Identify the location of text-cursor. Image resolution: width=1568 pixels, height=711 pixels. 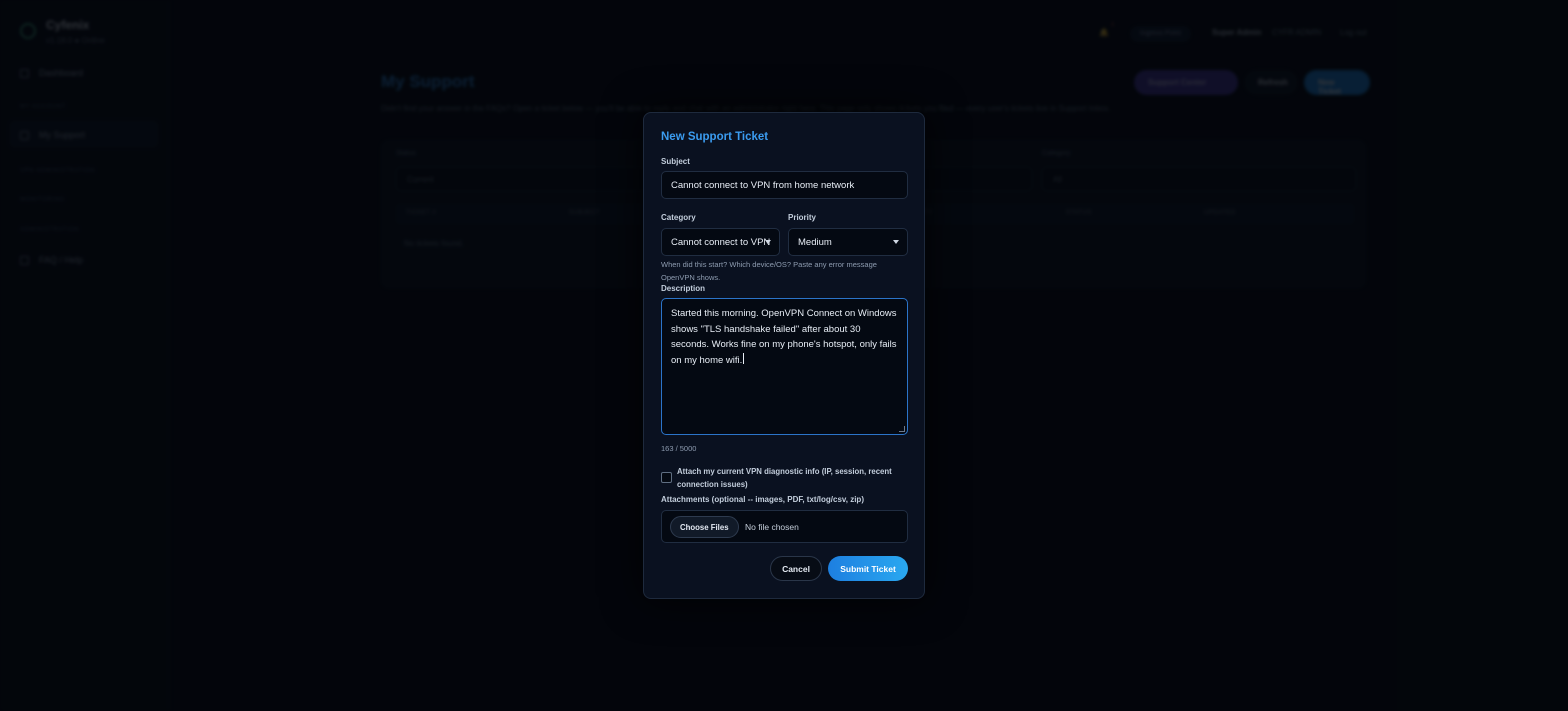
(744, 358).